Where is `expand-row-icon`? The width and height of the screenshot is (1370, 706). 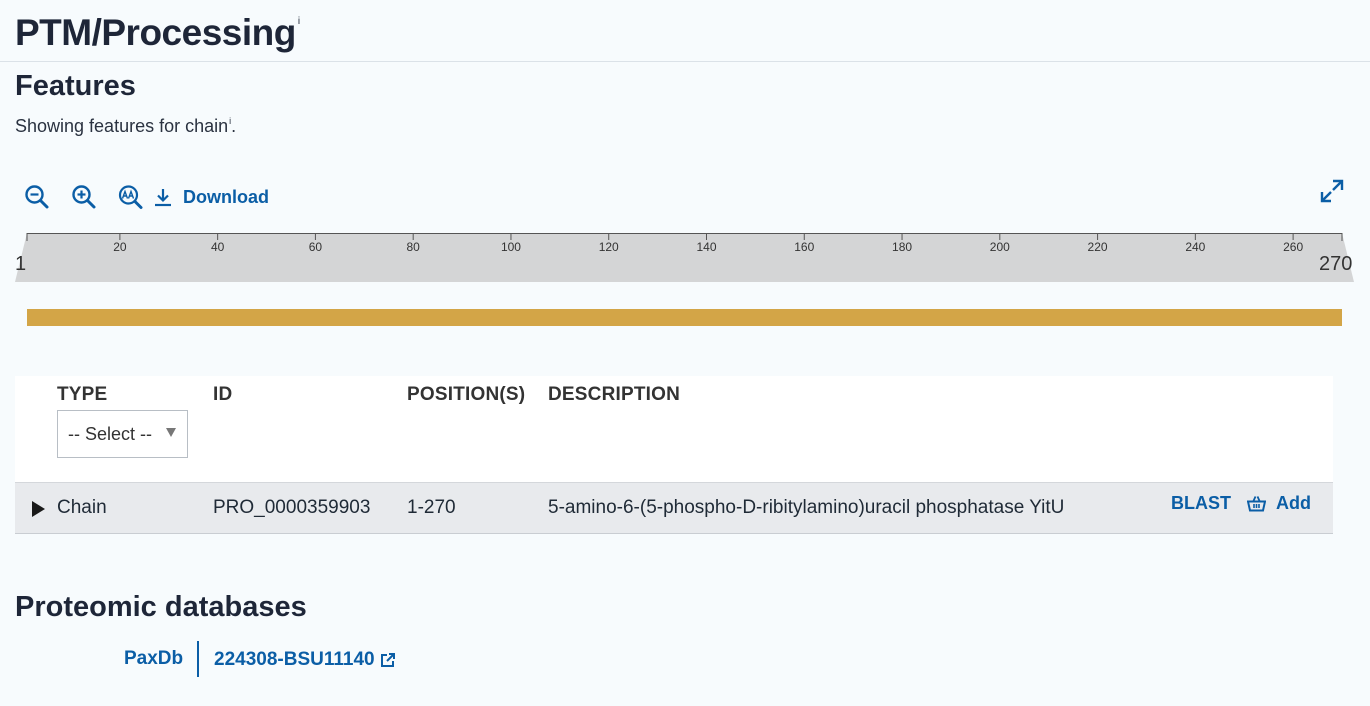 expand-row-icon is located at coordinates (38, 509).